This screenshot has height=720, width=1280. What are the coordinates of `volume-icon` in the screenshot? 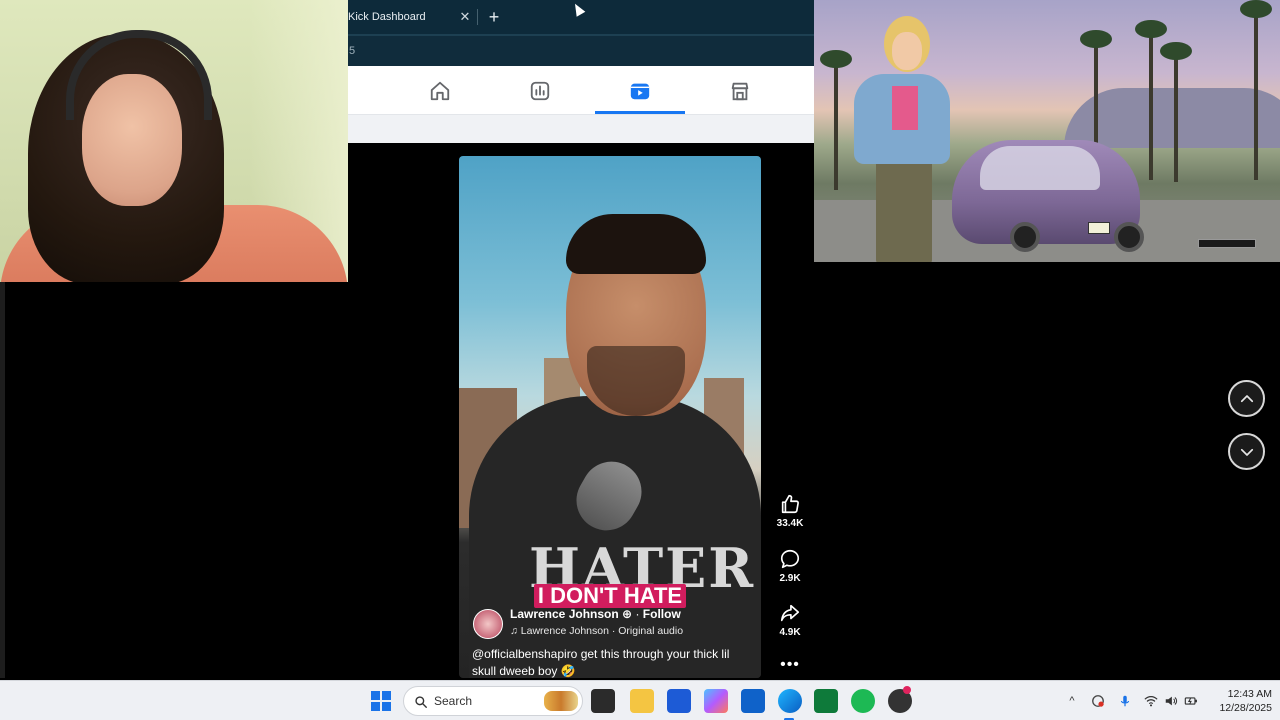 It's located at (1171, 701).